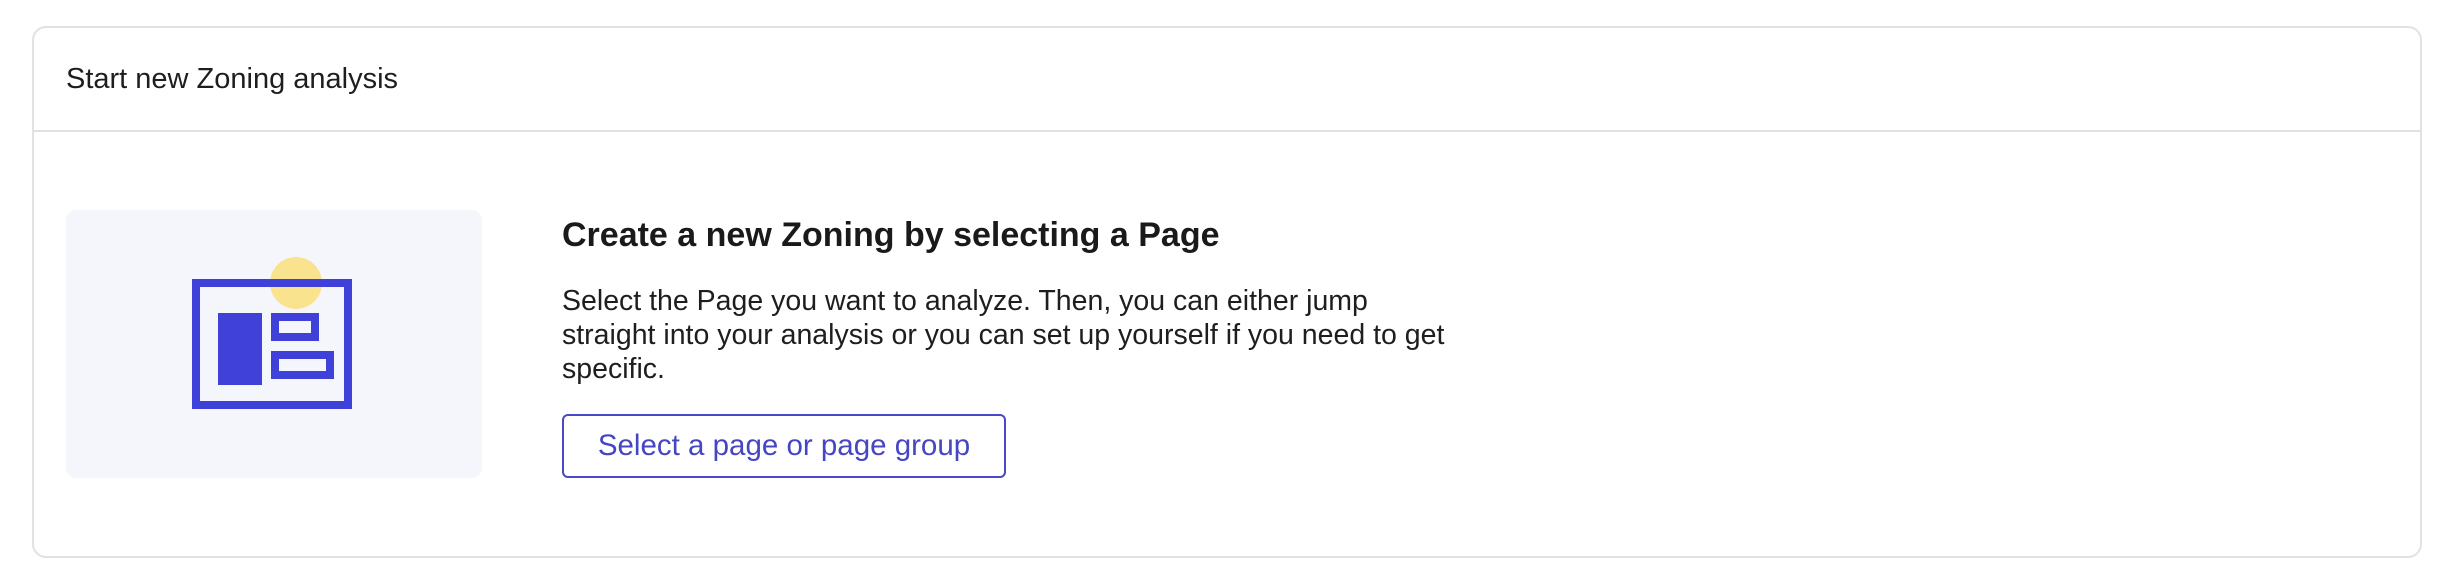 This screenshot has height=580, width=2454. What do you see at coordinates (272, 333) in the screenshot?
I see `page-layout-icon` at bounding box center [272, 333].